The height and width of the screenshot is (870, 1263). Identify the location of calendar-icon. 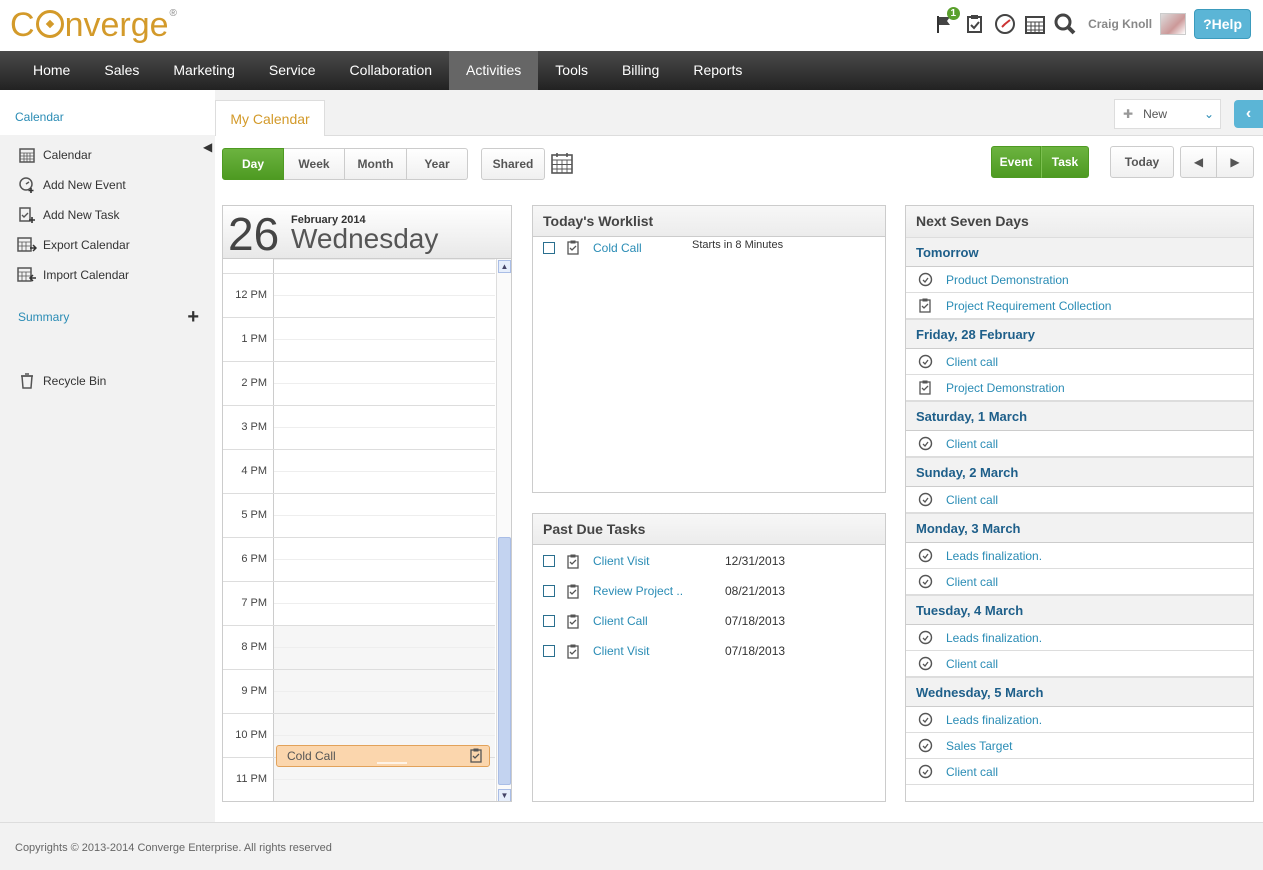
(1035, 24).